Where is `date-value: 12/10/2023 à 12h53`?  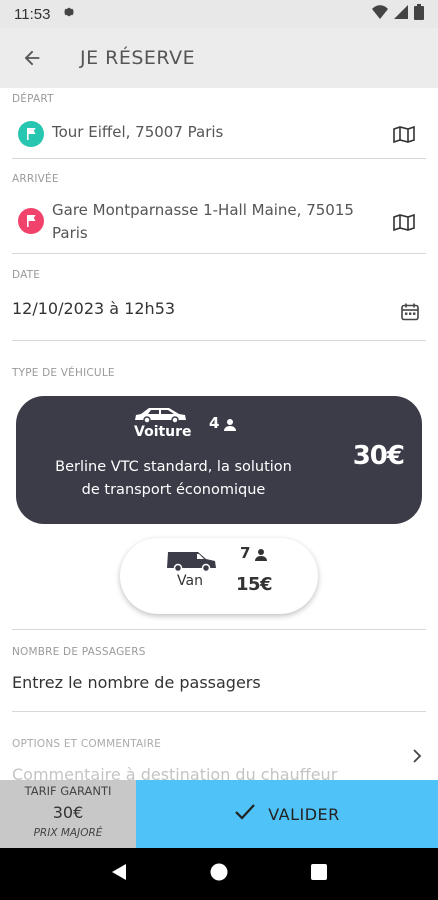
date-value: 12/10/2023 à 12h53 is located at coordinates (94, 308).